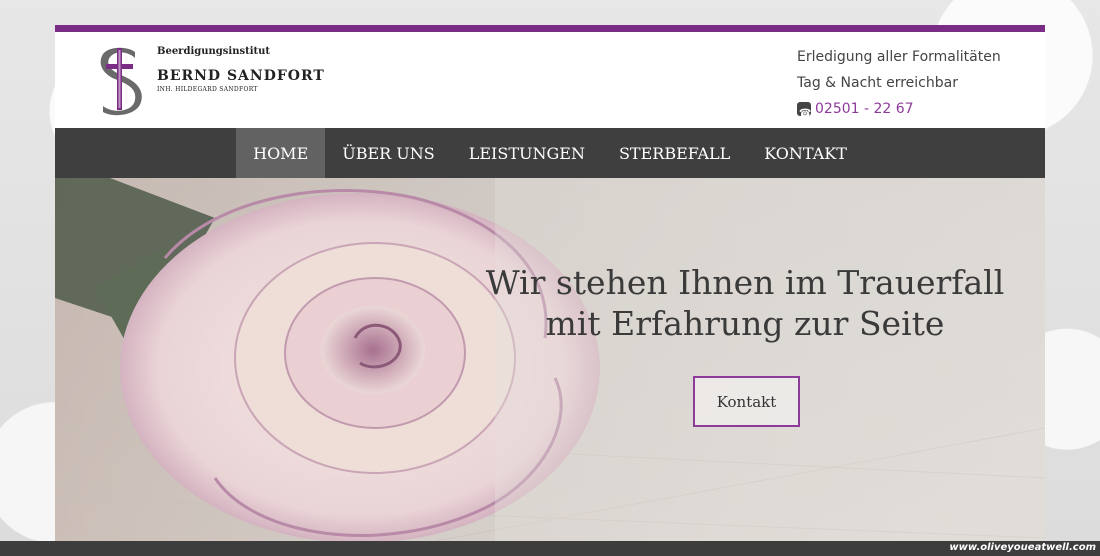 The image size is (1100, 556). I want to click on hero-title-line2: mit Erfahrung zur Seite, so click(745, 323).